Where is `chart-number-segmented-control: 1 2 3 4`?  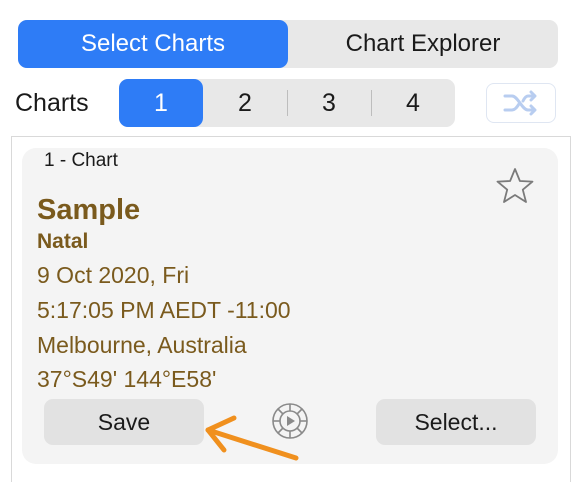 chart-number-segmented-control: 1 2 3 4 is located at coordinates (287, 103).